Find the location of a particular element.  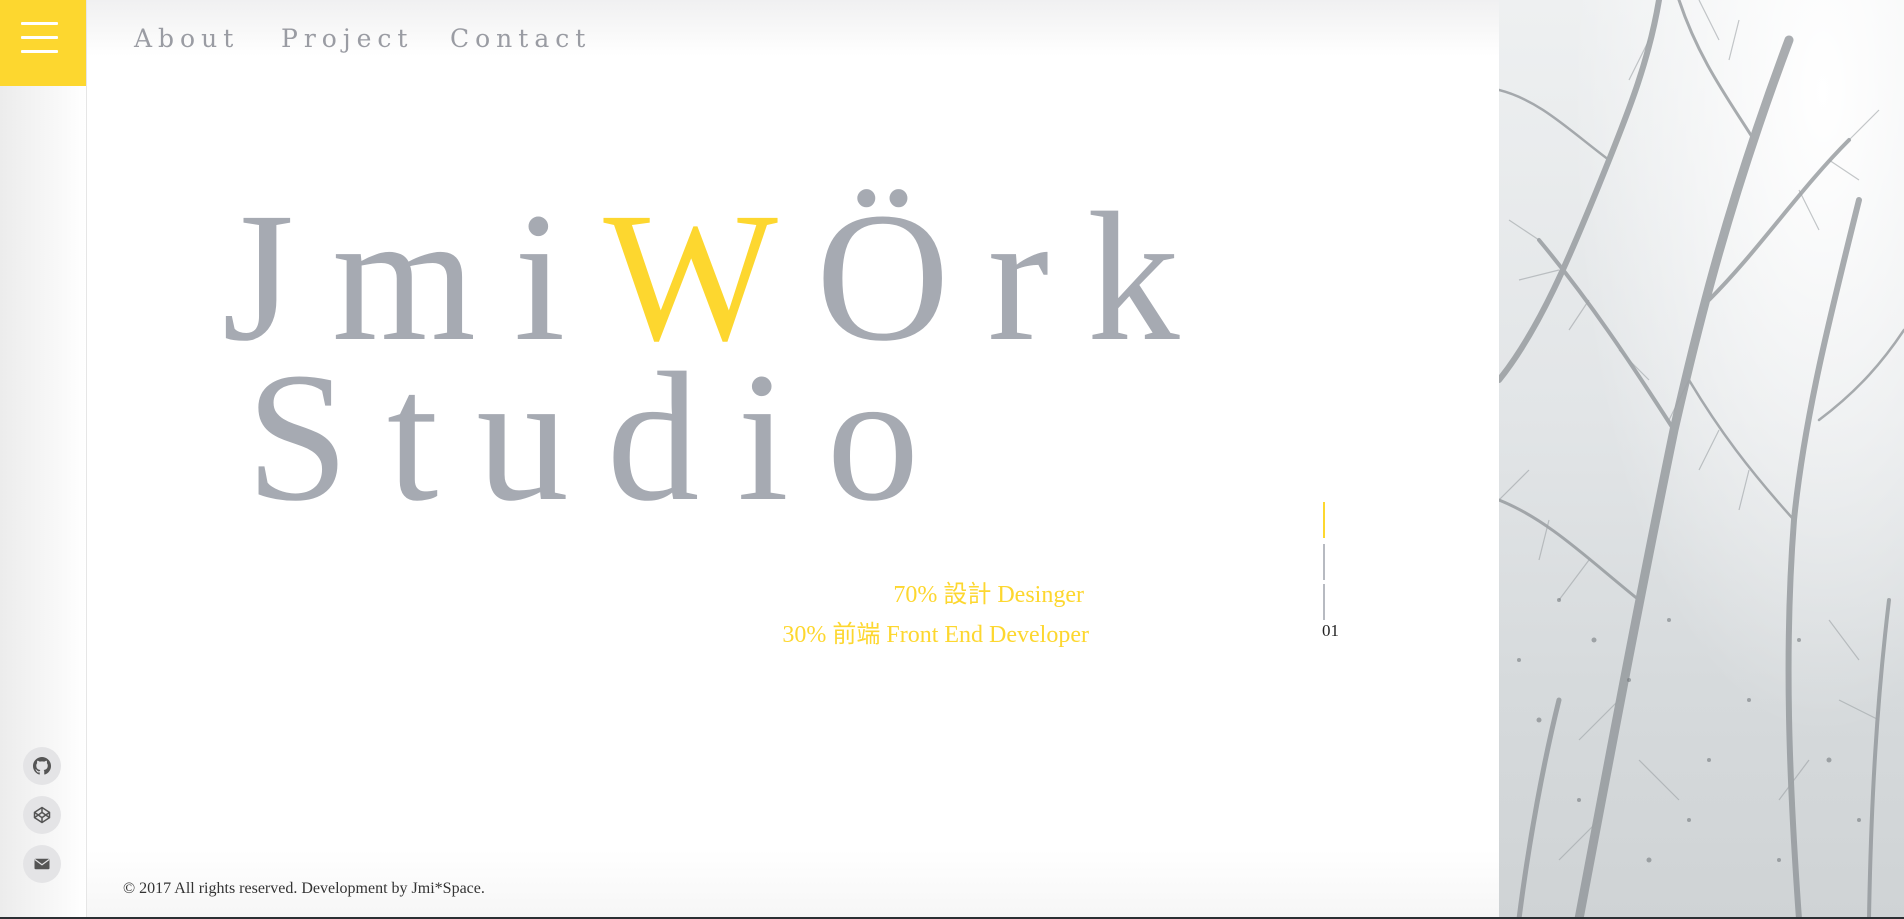

github-link is located at coordinates (42, 766).